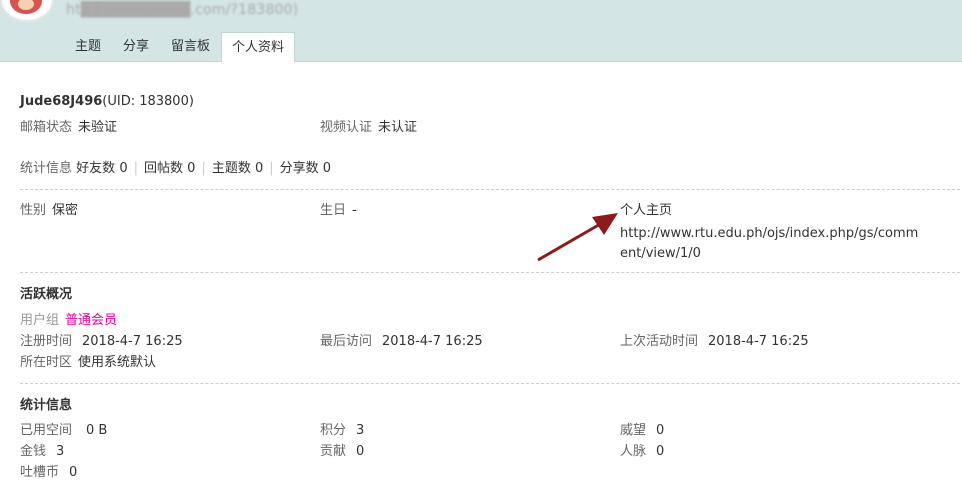 The height and width of the screenshot is (501, 962). I want to click on tucao-coins: 吐槽币 0, so click(48, 473).